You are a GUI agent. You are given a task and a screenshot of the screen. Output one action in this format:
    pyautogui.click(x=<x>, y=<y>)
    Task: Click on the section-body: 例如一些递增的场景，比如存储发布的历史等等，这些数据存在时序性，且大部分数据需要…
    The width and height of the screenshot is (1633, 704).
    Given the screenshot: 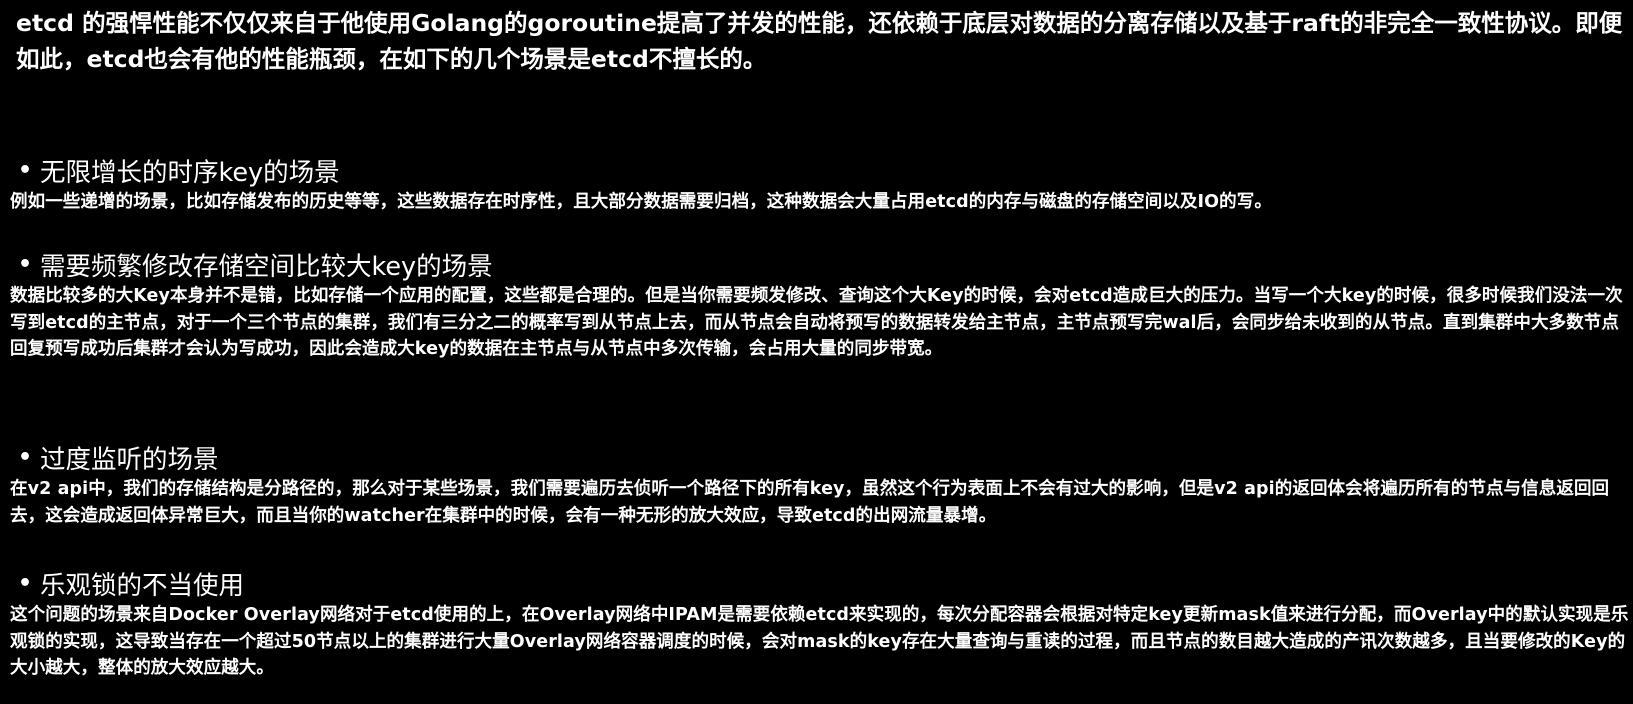 What is the action you would take?
    pyautogui.click(x=641, y=202)
    